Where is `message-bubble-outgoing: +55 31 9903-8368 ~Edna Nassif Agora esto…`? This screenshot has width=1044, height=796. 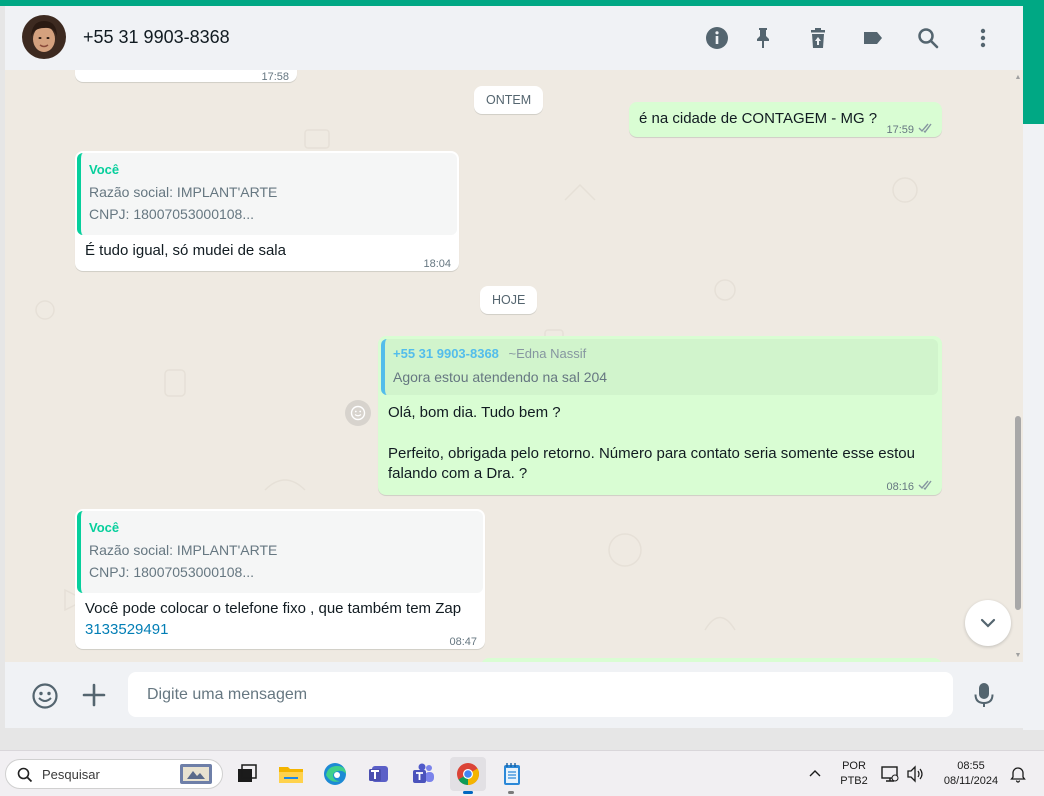 message-bubble-outgoing: +55 31 9903-8368 ~Edna Nassif Agora esto… is located at coordinates (660, 415).